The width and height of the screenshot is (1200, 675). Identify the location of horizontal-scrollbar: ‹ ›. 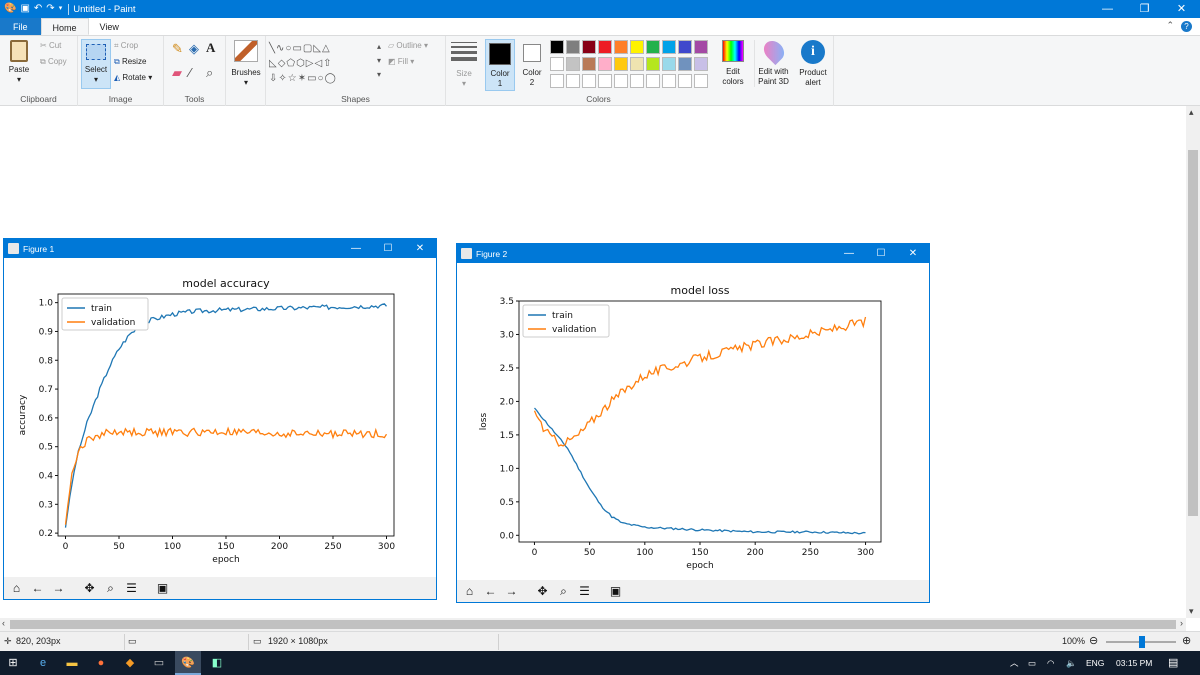
(593, 624).